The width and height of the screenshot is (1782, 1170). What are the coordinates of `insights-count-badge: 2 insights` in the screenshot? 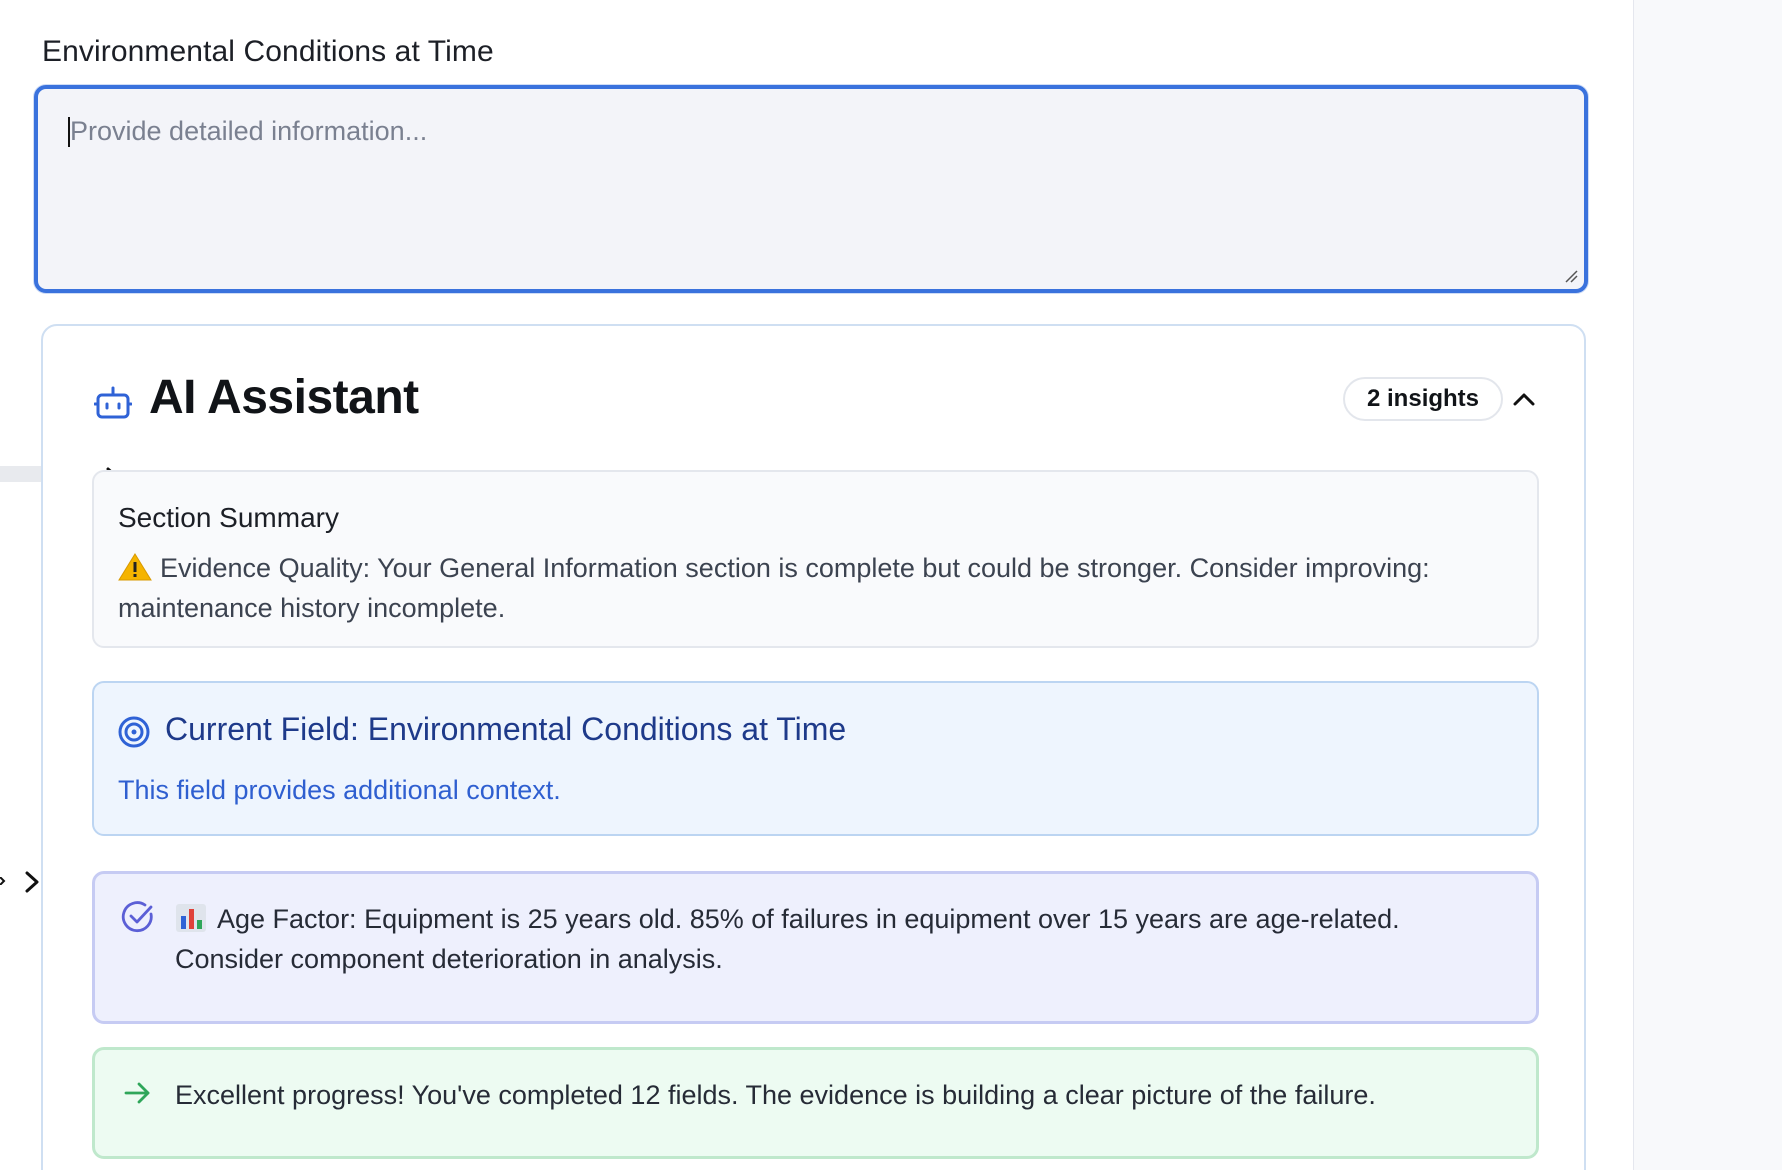 It's located at (1423, 399).